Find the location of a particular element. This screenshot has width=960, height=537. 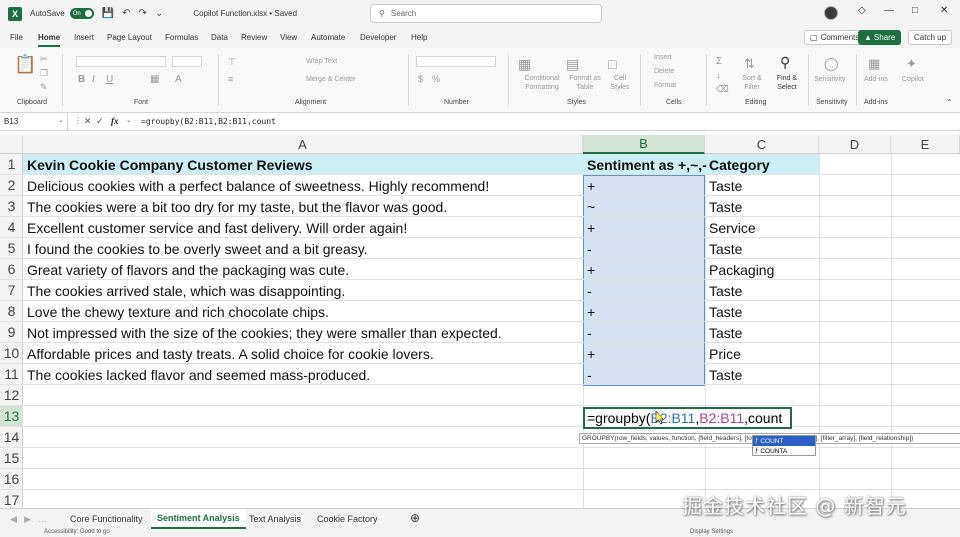

category-cell: Service is located at coordinates (730, 227).